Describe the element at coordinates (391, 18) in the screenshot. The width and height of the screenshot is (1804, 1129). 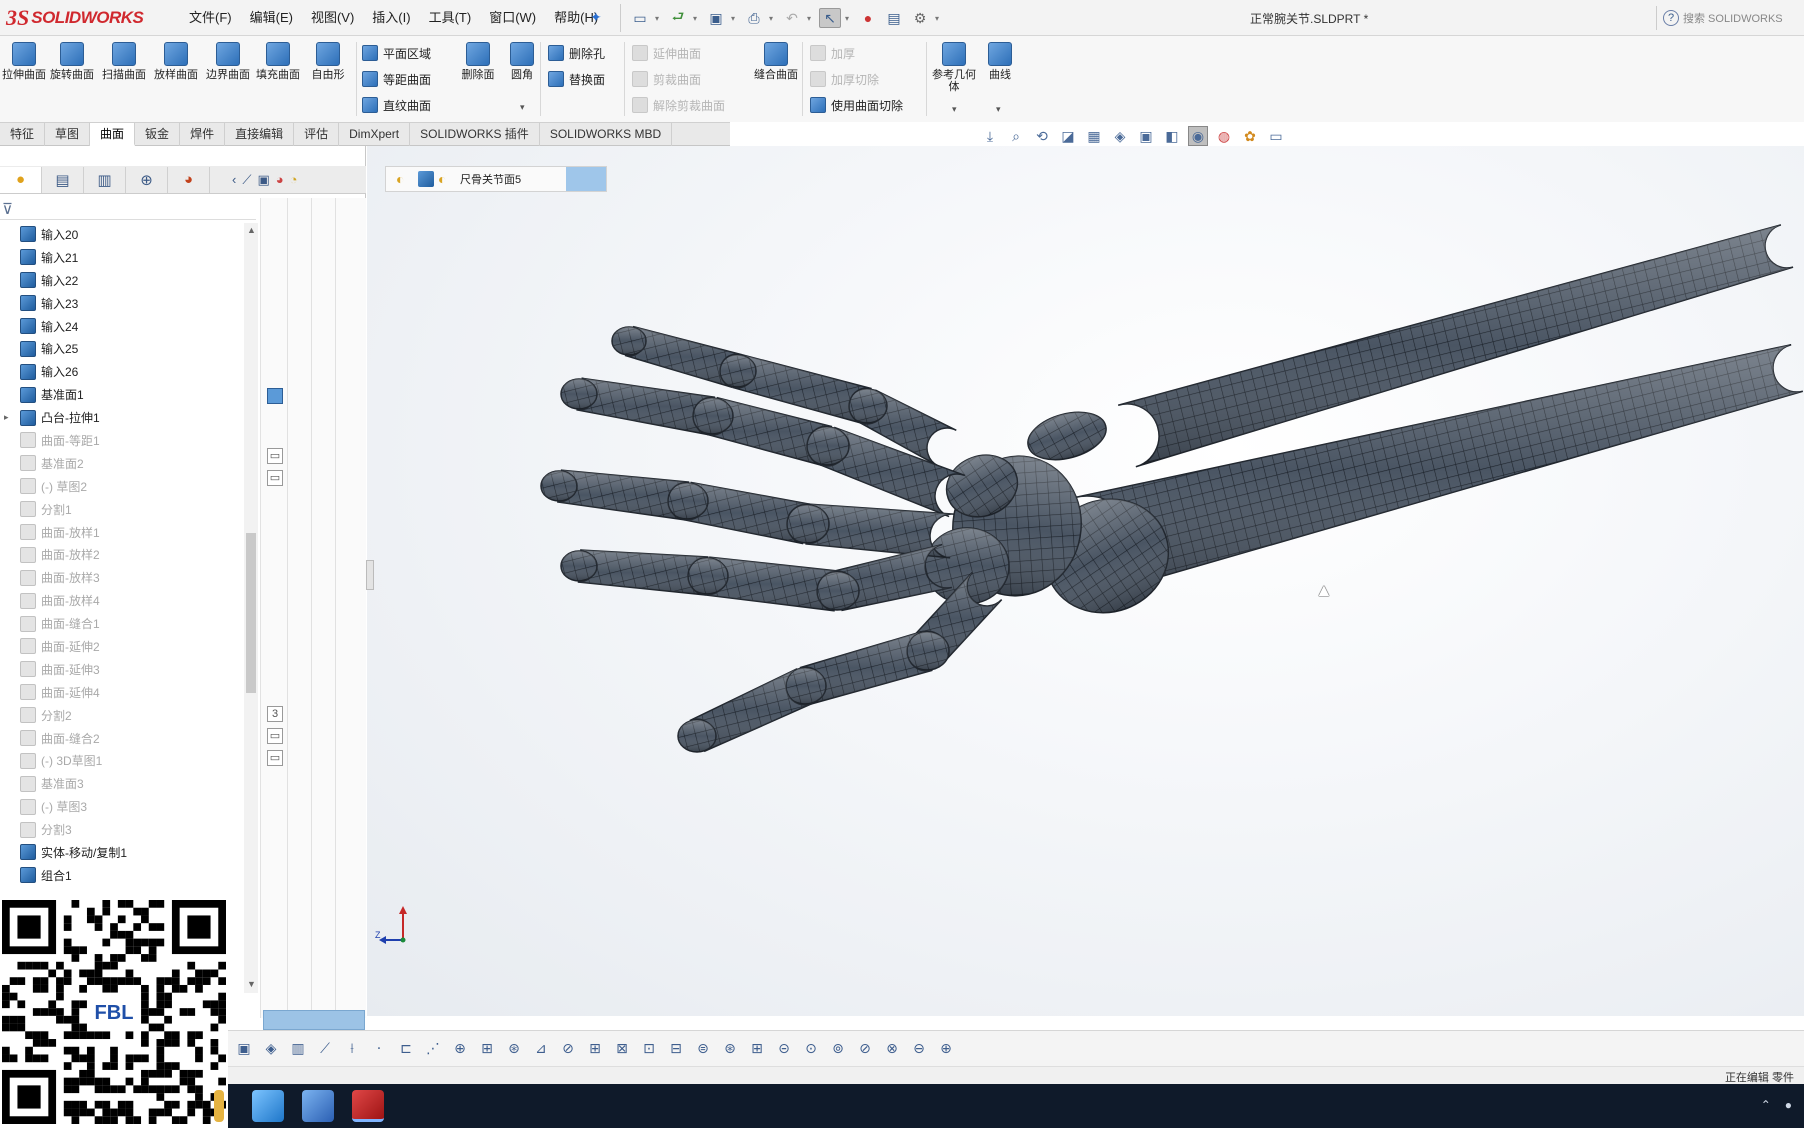
I see `menu-insert: 插入(I)` at that location.